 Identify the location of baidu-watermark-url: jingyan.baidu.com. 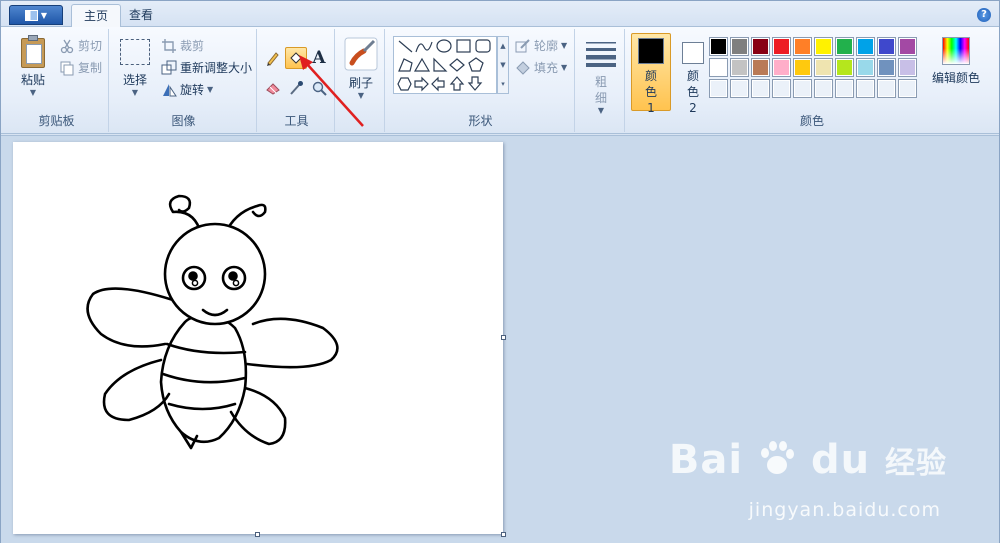
(844, 510).